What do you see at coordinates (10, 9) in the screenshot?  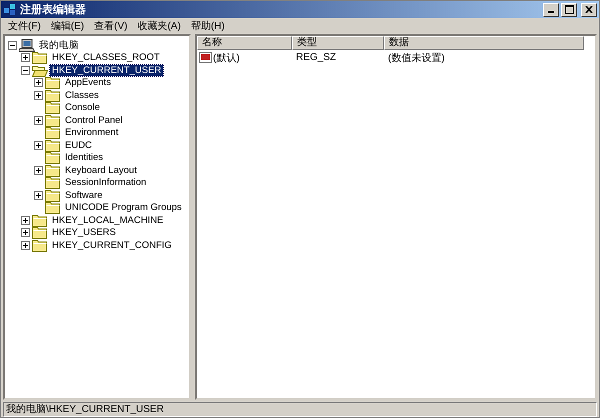 I see `registry-icon` at bounding box center [10, 9].